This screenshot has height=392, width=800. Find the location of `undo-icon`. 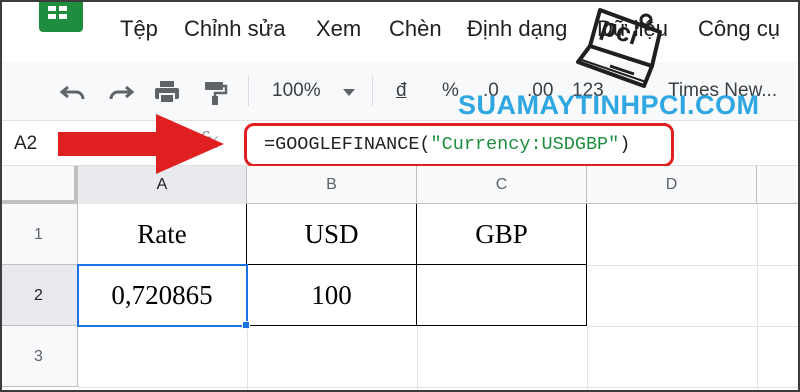

undo-icon is located at coordinates (73, 92).